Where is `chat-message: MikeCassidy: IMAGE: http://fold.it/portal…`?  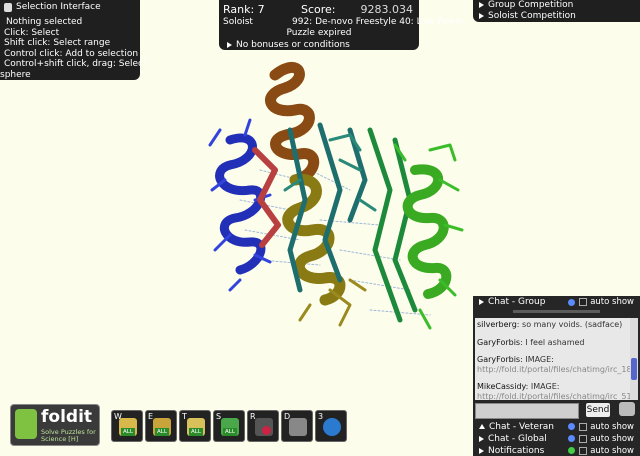 chat-message: MikeCassidy: IMAGE: http://fold.it/portal… is located at coordinates (553, 391).